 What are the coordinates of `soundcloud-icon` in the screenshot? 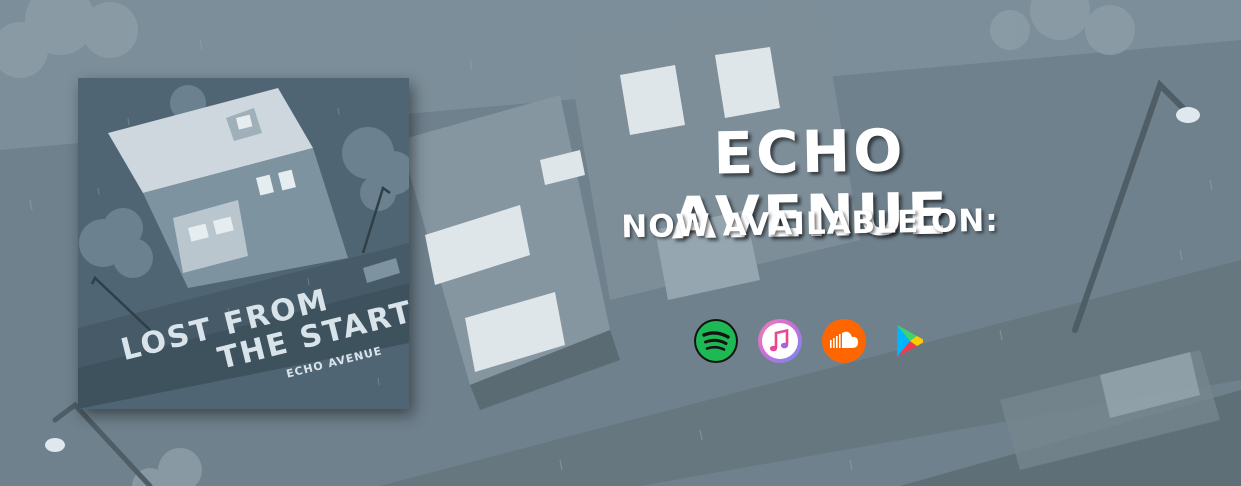 It's located at (844, 341).